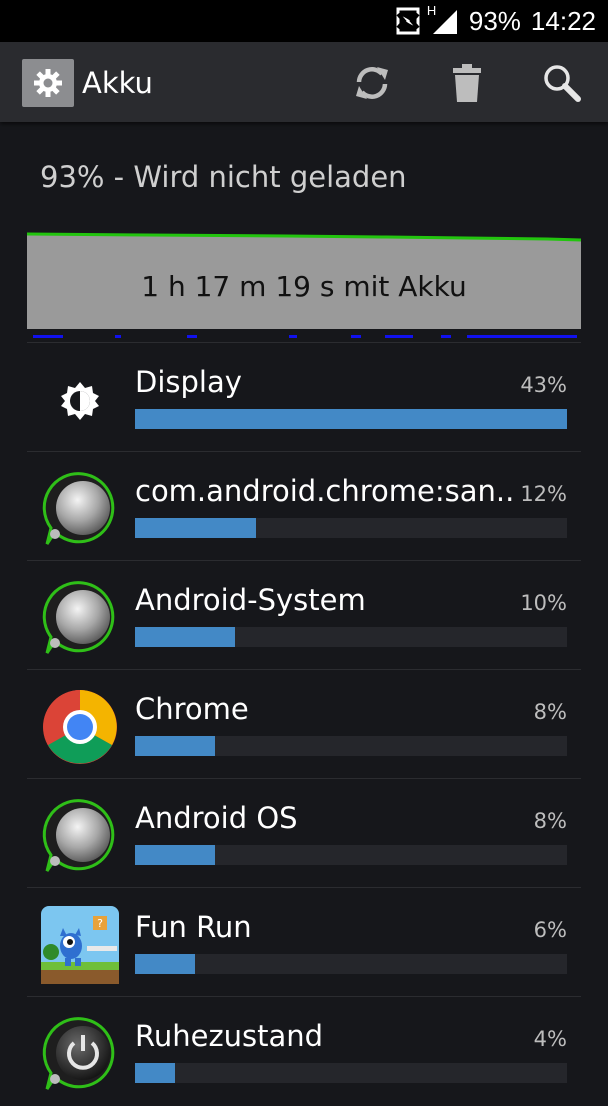  What do you see at coordinates (229, 1036) in the screenshot?
I see `item-name: Ruhezustand` at bounding box center [229, 1036].